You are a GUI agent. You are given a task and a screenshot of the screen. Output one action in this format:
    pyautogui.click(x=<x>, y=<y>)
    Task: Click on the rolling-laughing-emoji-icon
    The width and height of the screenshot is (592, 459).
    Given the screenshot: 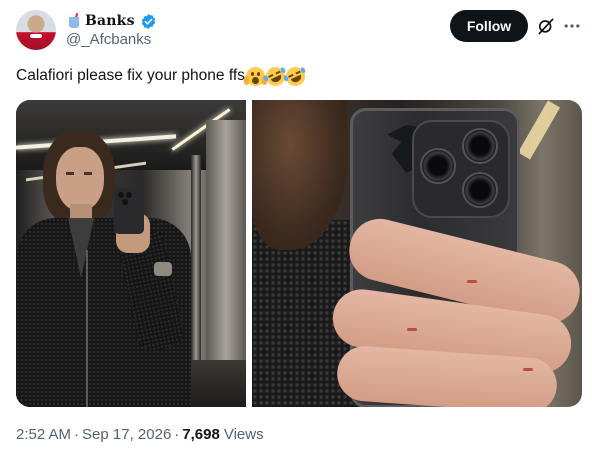 What is the action you would take?
    pyautogui.click(x=295, y=76)
    